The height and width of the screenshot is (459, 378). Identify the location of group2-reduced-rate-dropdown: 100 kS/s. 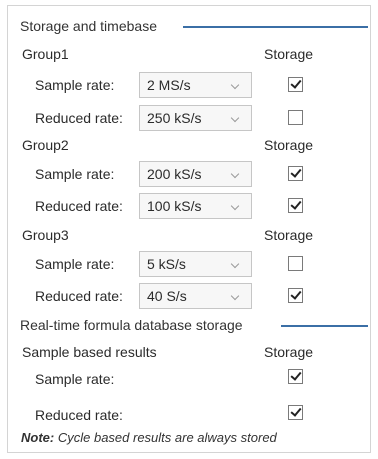
(195, 206).